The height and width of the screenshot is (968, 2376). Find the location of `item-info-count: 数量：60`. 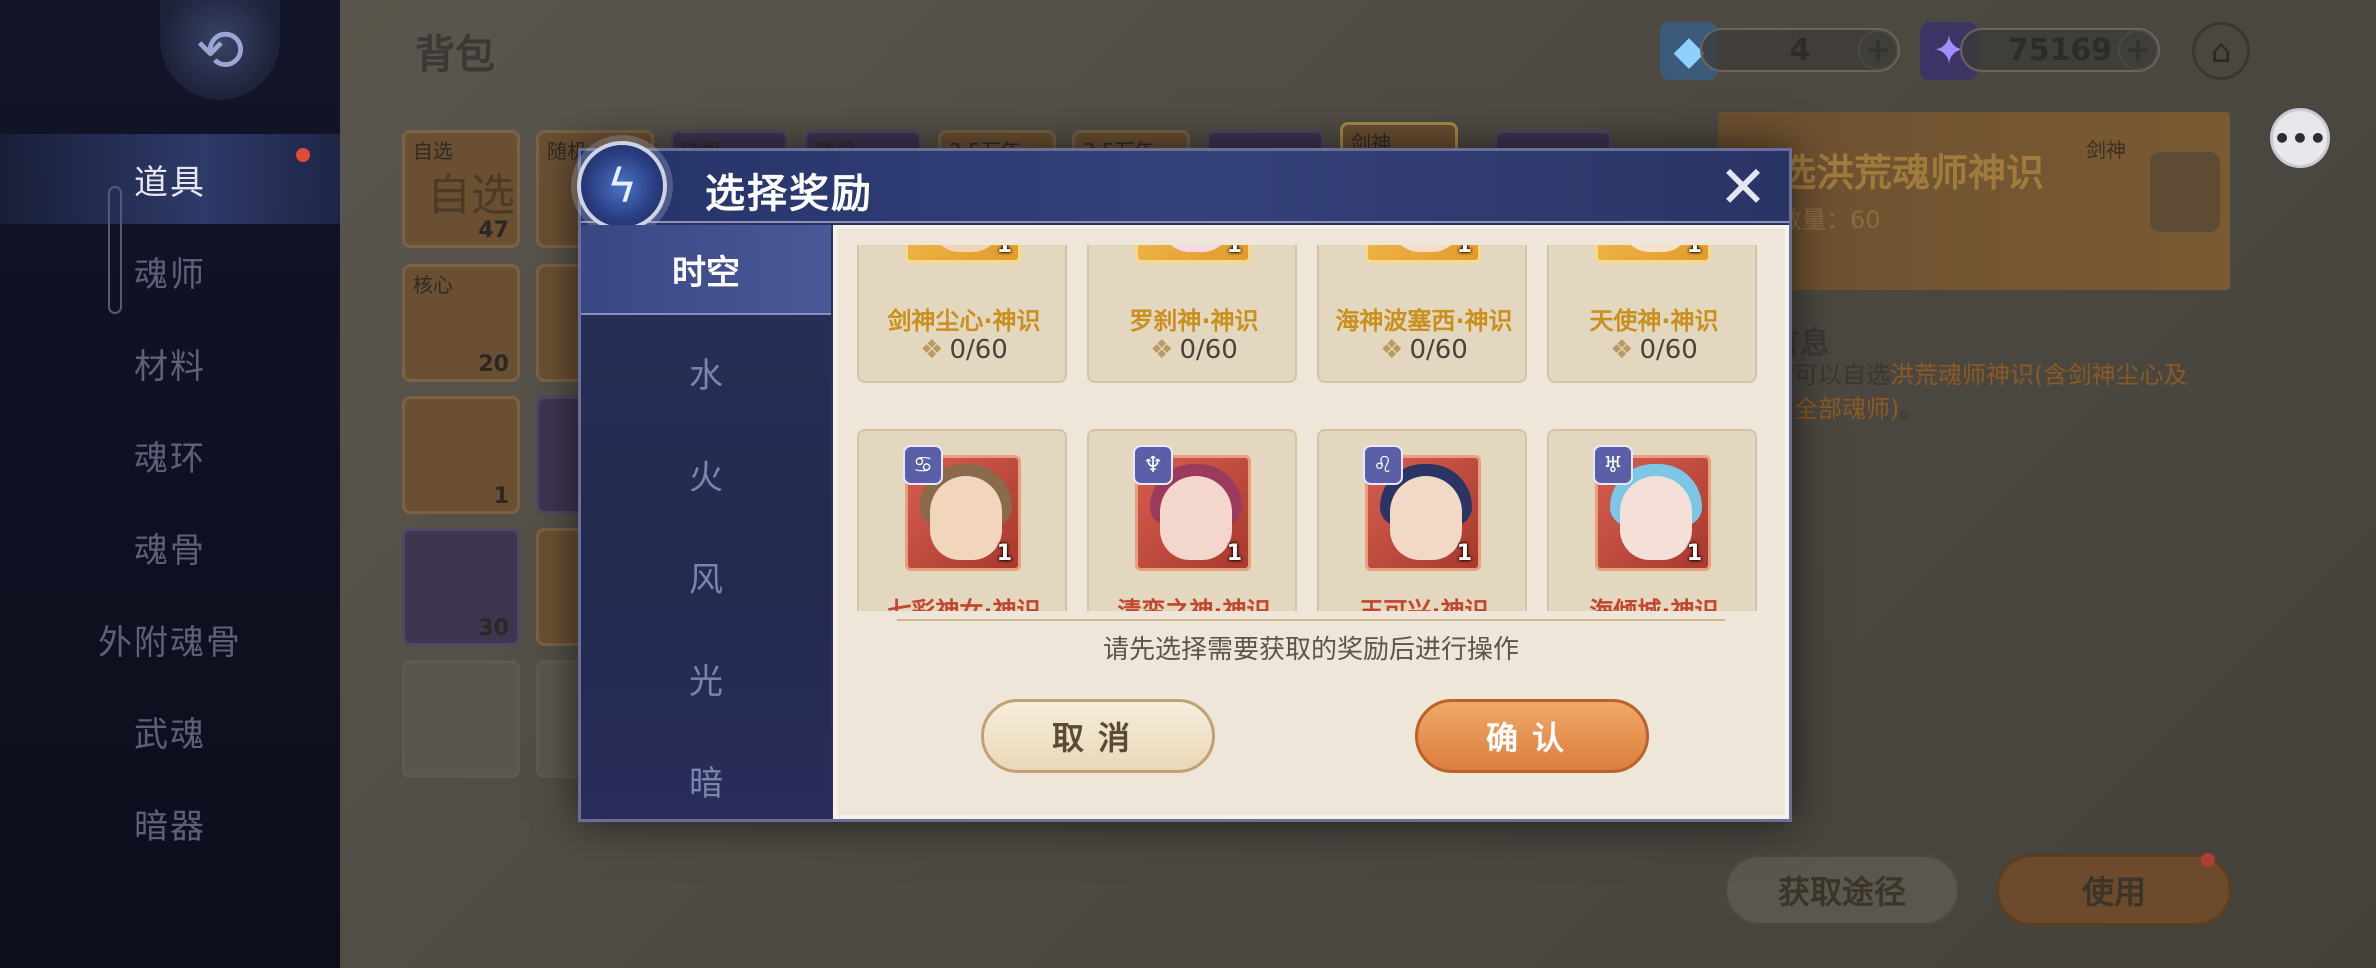

item-info-count: 数量：60 is located at coordinates (1829, 220).